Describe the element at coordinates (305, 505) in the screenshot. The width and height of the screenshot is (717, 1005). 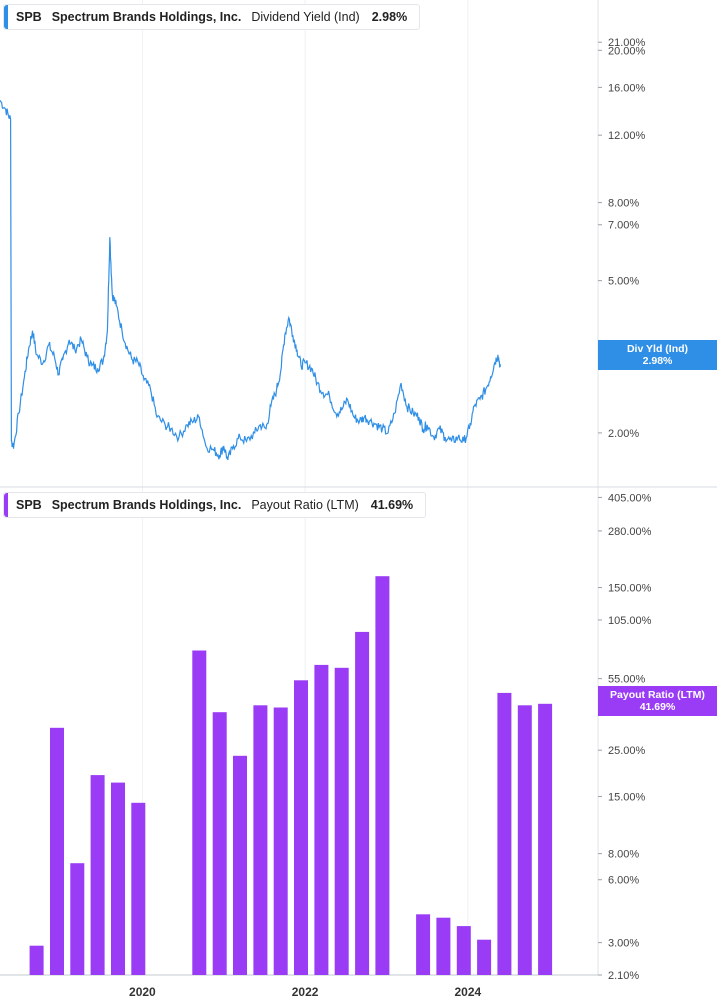
I see `legend-metric: Payout Ratio (LTM)` at that location.